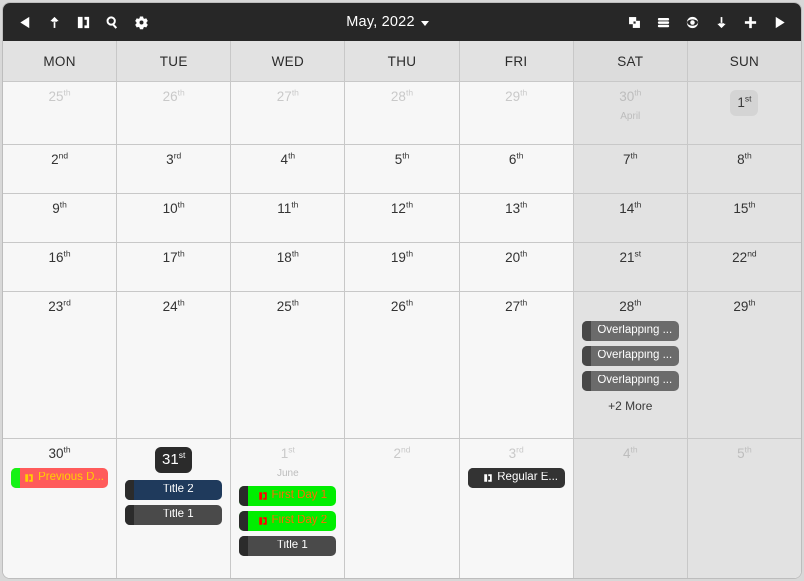  I want to click on day-cell: 11th, so click(288, 218).